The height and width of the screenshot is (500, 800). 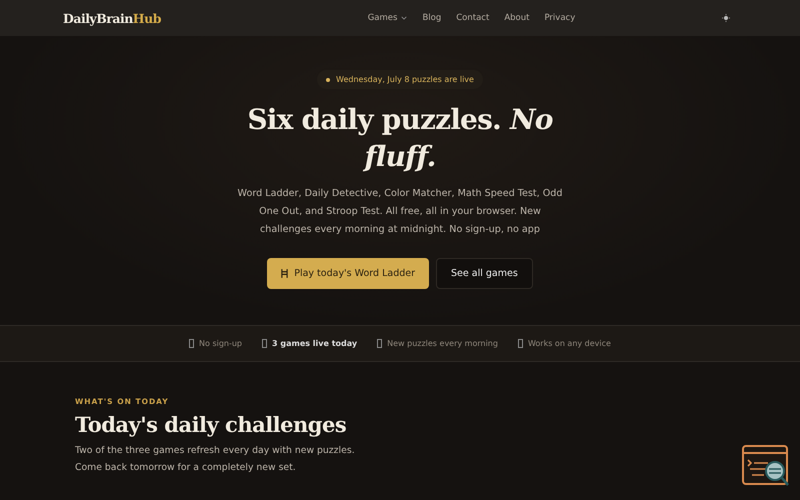 I want to click on hero-description: Word Ladder, Daily Detective, Color Matcher, Math Speed Test, Odd One Out, and Stroop Test. All free, all in your browser. New challenges every morning at midnight. No sign-up, no app, so click(x=400, y=212).